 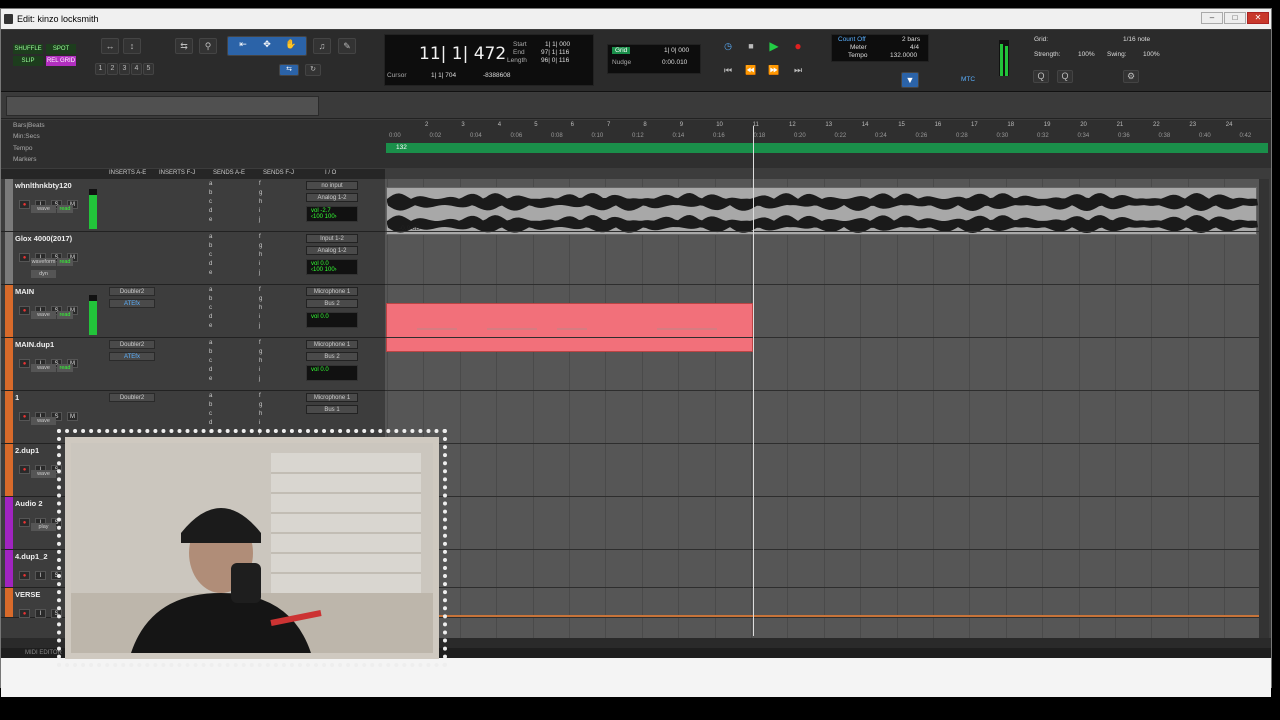 What do you see at coordinates (40, 575) in the screenshot?
I see `input-monitor-button: I` at bounding box center [40, 575].